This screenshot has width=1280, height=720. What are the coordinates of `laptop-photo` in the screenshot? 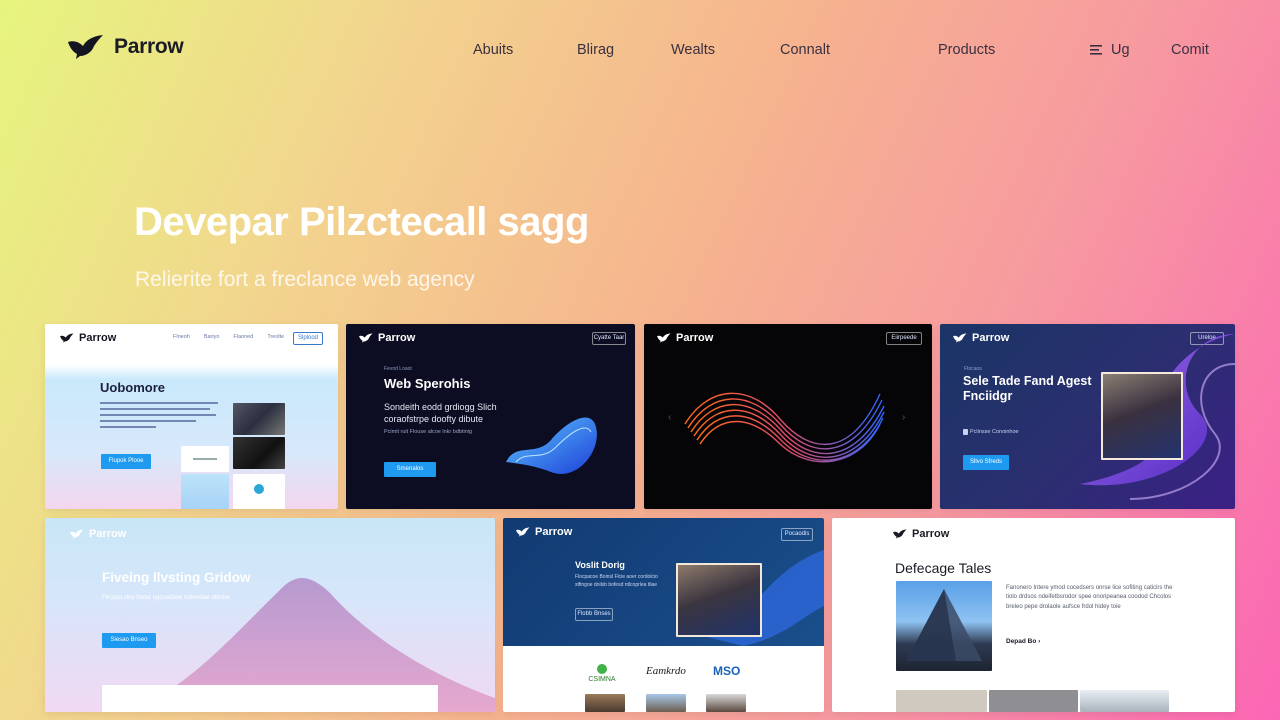 It's located at (259, 453).